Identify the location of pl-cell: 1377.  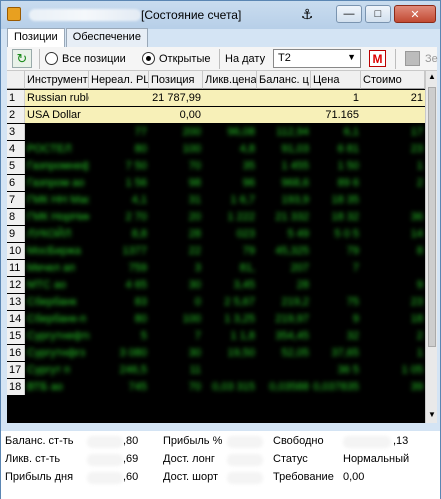
(134, 251).